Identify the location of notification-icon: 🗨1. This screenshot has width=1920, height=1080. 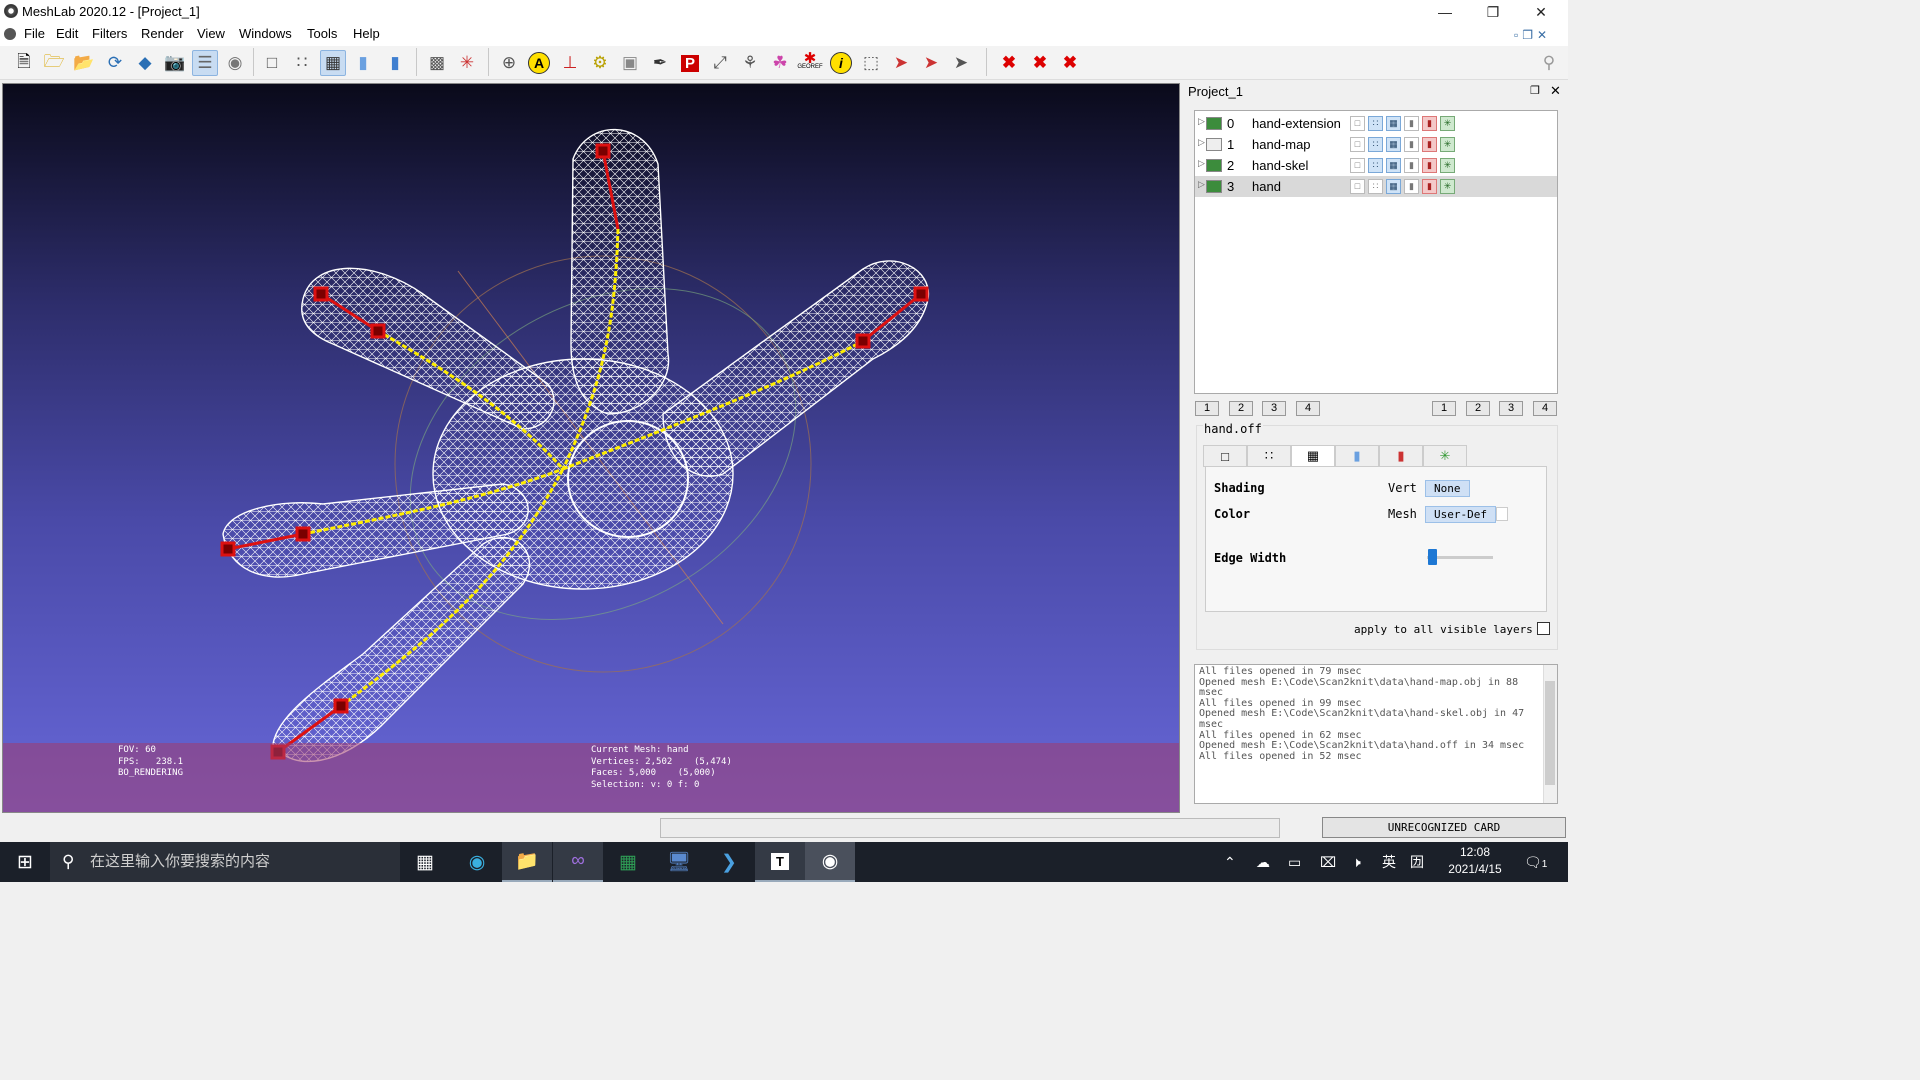
(1535, 862).